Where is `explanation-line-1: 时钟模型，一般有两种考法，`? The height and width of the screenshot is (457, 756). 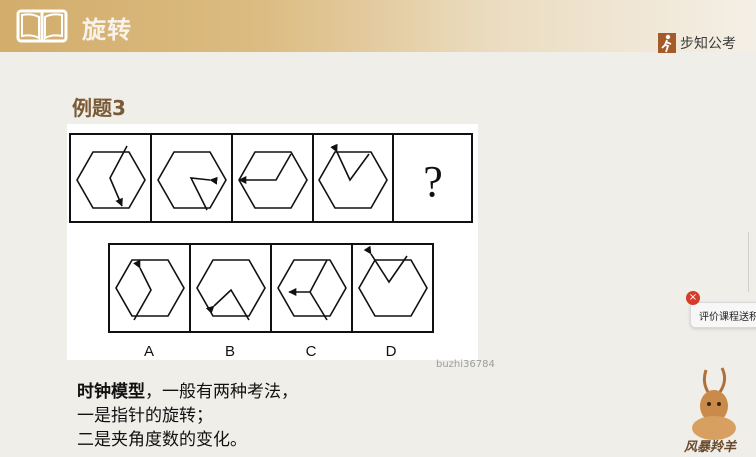
explanation-line-1: 时钟模型，一般有两种考法， is located at coordinates (187, 392).